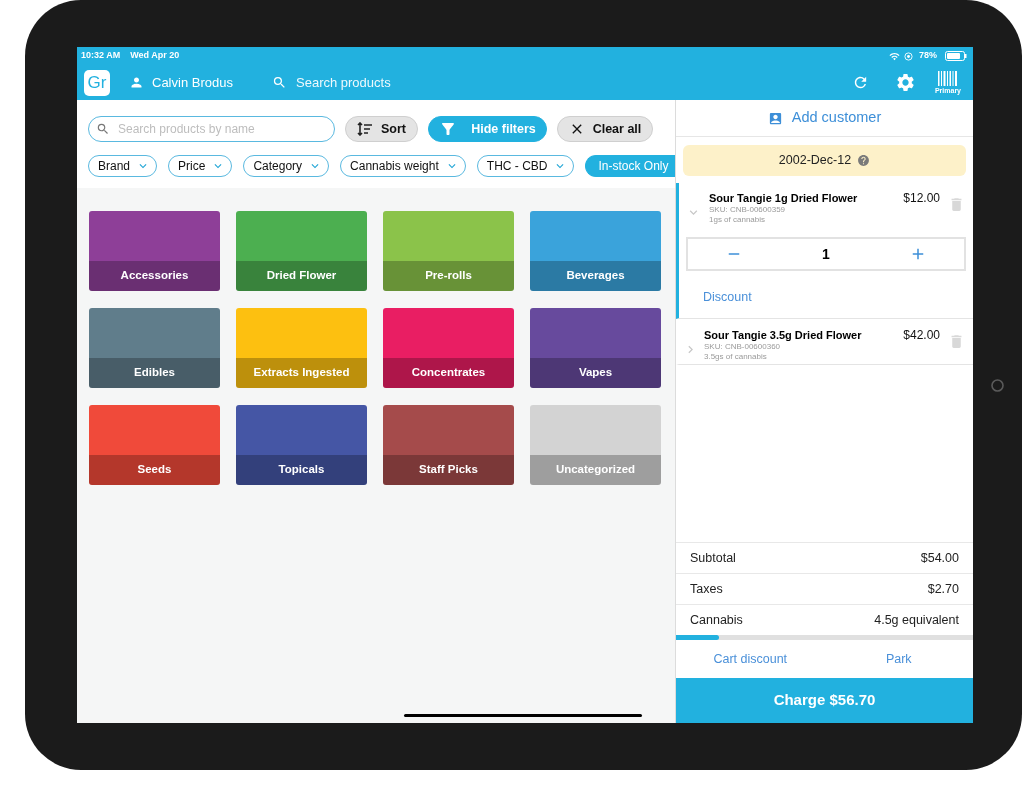  I want to click on search-field: Search products by name, so click(211, 129).